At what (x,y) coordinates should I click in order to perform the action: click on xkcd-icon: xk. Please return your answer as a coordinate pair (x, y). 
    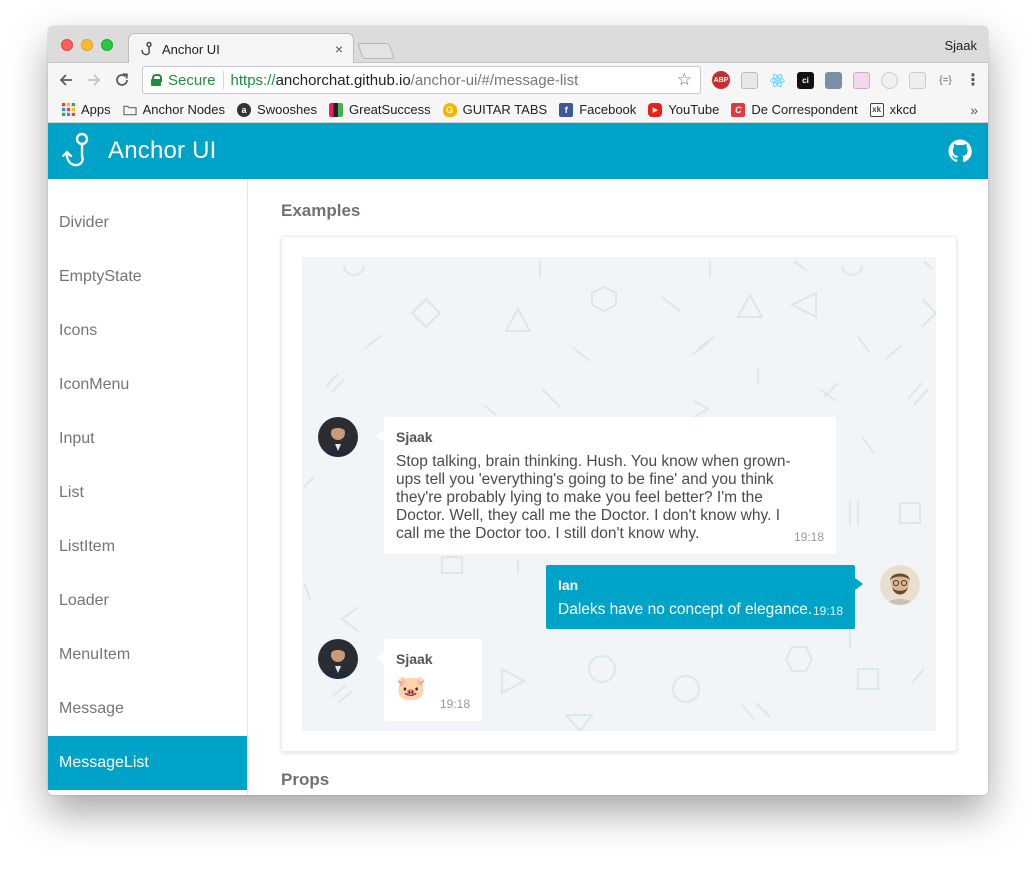
    Looking at the image, I should click on (876, 109).